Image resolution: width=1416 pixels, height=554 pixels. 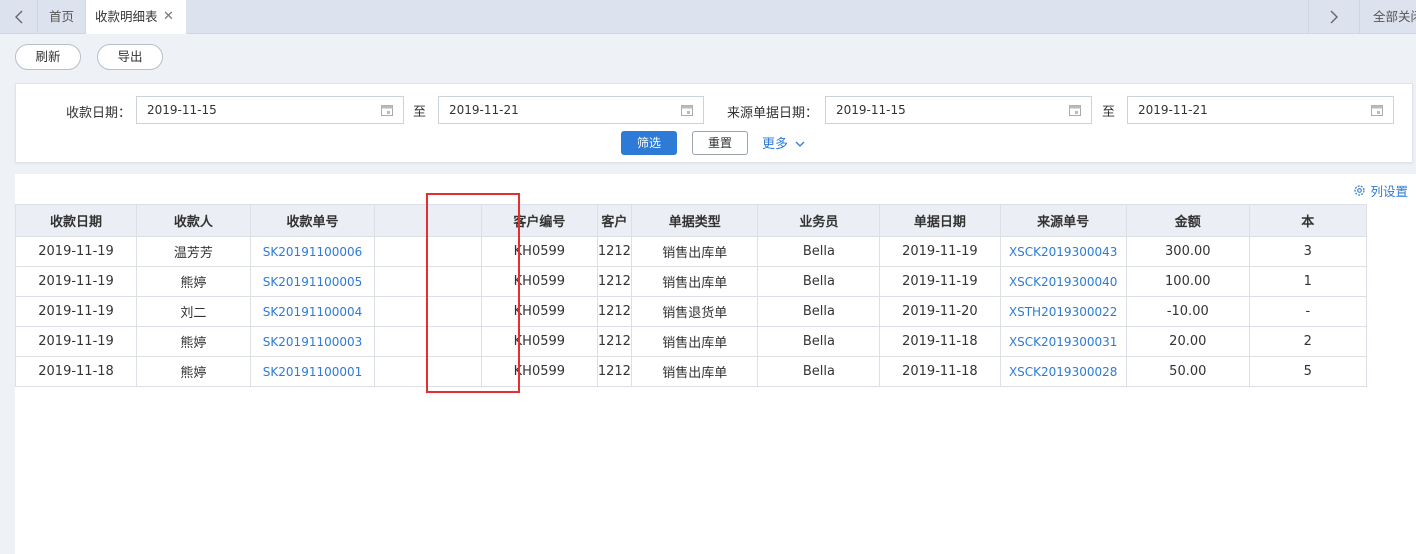 What do you see at coordinates (1063, 341) in the screenshot?
I see `source-no-cell: XSCK2019300031` at bounding box center [1063, 341].